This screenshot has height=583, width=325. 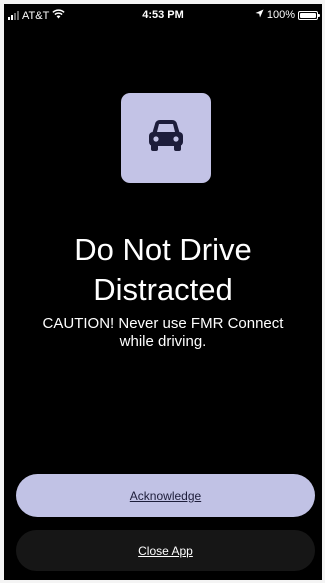 I want to click on caution-line-2: while driving., so click(x=163, y=341).